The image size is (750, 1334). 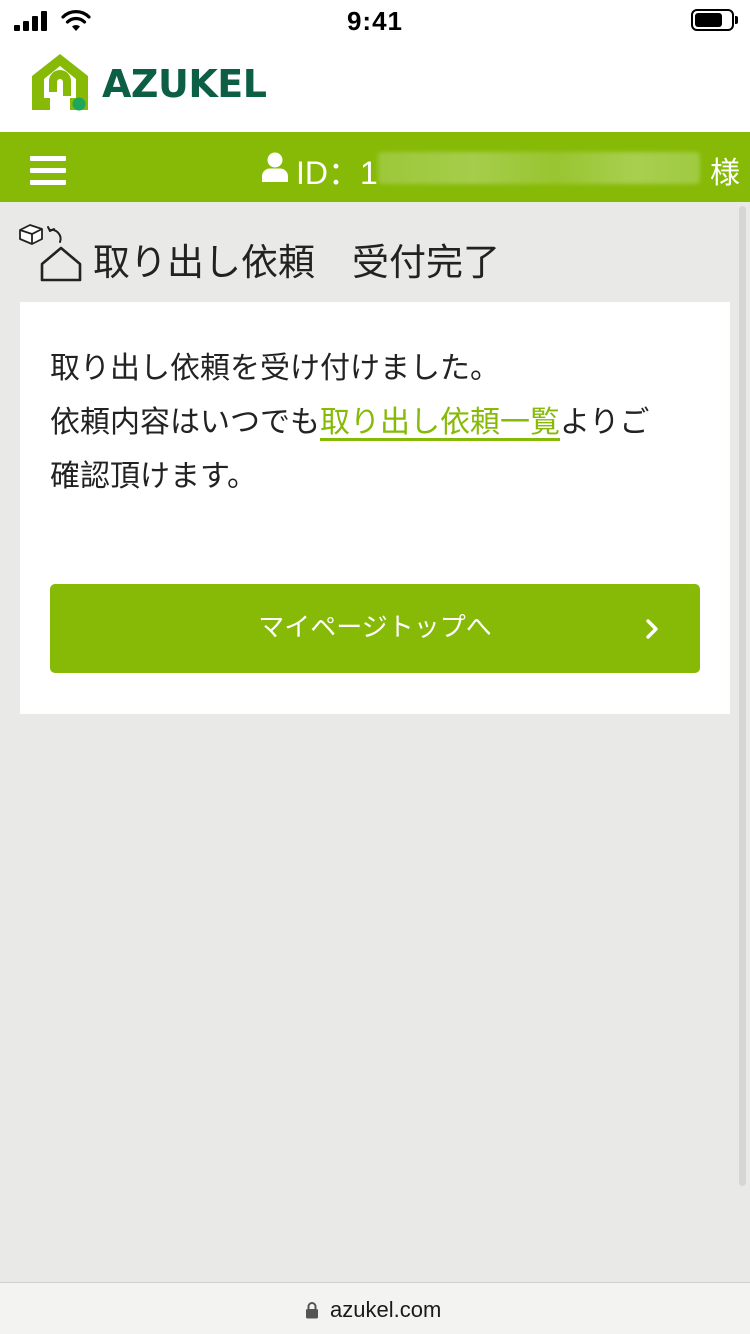 What do you see at coordinates (539, 168) in the screenshot?
I see `redacted-user-id` at bounding box center [539, 168].